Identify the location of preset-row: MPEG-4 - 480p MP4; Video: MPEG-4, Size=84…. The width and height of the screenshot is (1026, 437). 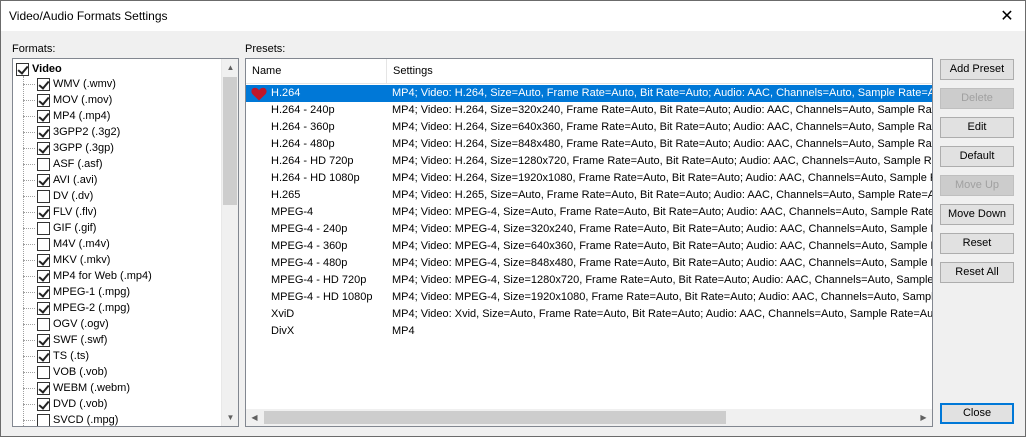
(589, 263).